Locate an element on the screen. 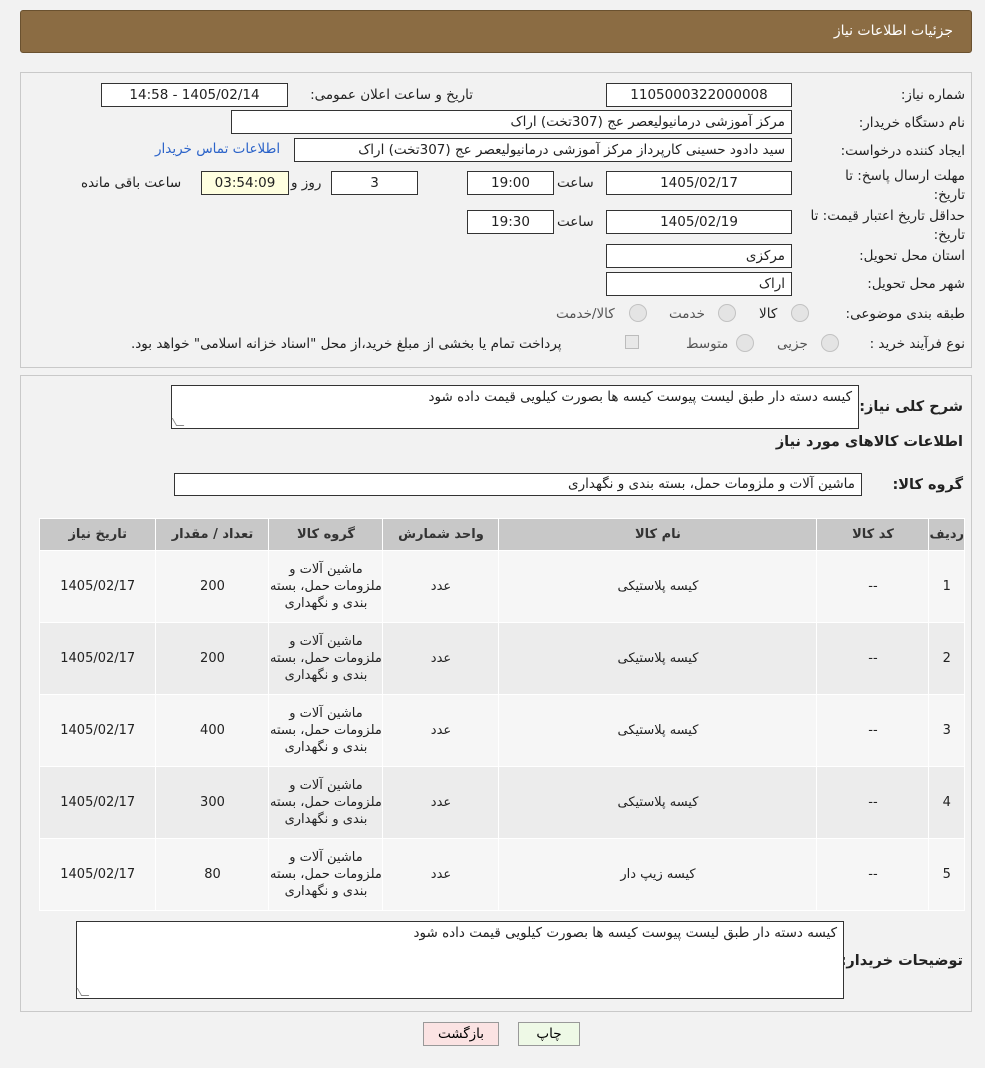  treasury-docs-checkbox is located at coordinates (632, 342).